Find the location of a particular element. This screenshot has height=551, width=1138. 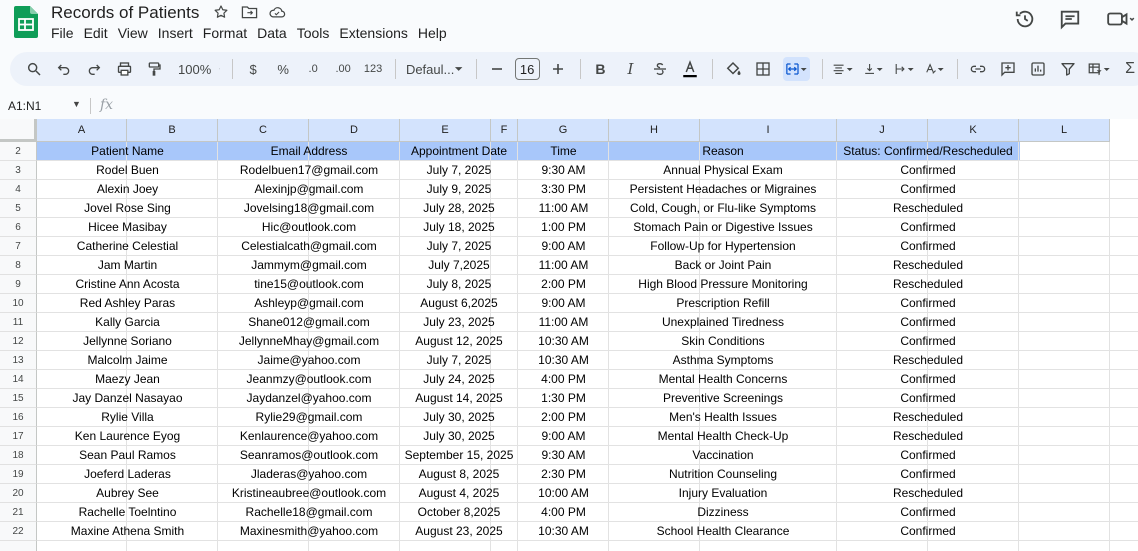

cell-email: Hic@outlook.com is located at coordinates (309, 227).